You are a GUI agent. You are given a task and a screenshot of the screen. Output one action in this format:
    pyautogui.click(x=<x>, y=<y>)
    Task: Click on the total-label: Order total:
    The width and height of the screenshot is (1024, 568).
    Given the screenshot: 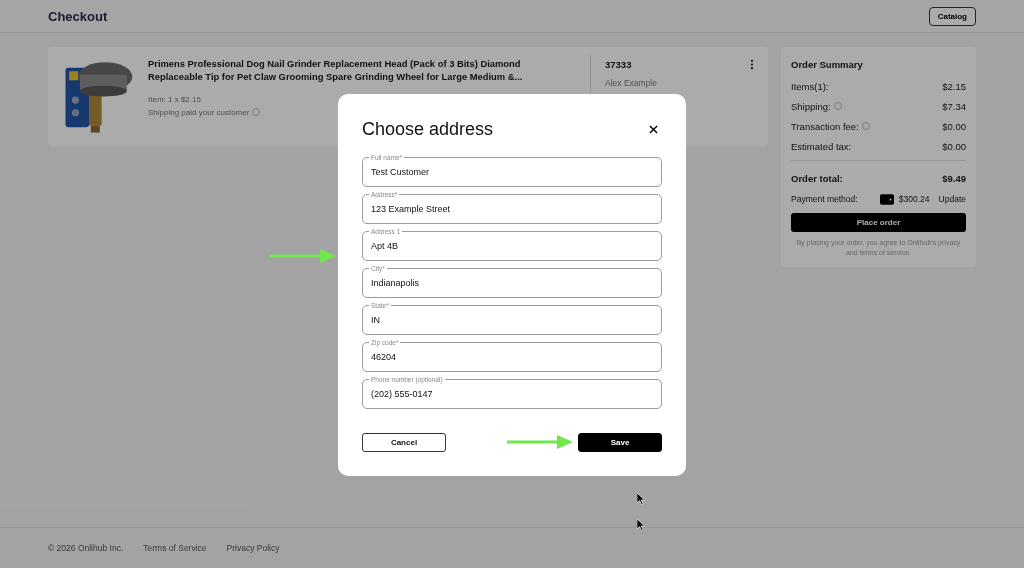 What is the action you would take?
    pyautogui.click(x=817, y=178)
    